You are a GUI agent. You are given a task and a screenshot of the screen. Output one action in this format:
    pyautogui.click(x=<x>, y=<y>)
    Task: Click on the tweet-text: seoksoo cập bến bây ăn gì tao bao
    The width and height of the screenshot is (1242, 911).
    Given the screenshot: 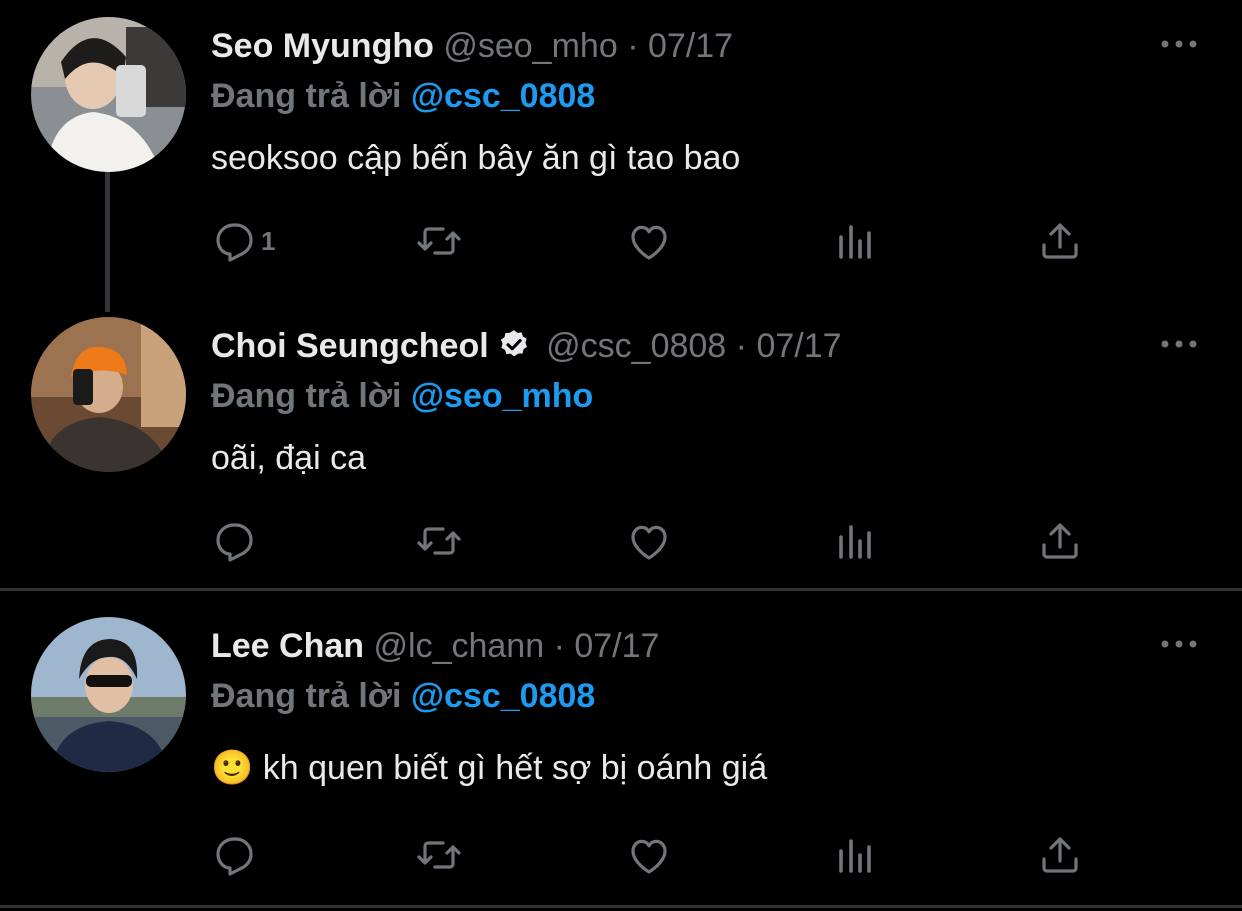 What is the action you would take?
    pyautogui.click(x=476, y=158)
    